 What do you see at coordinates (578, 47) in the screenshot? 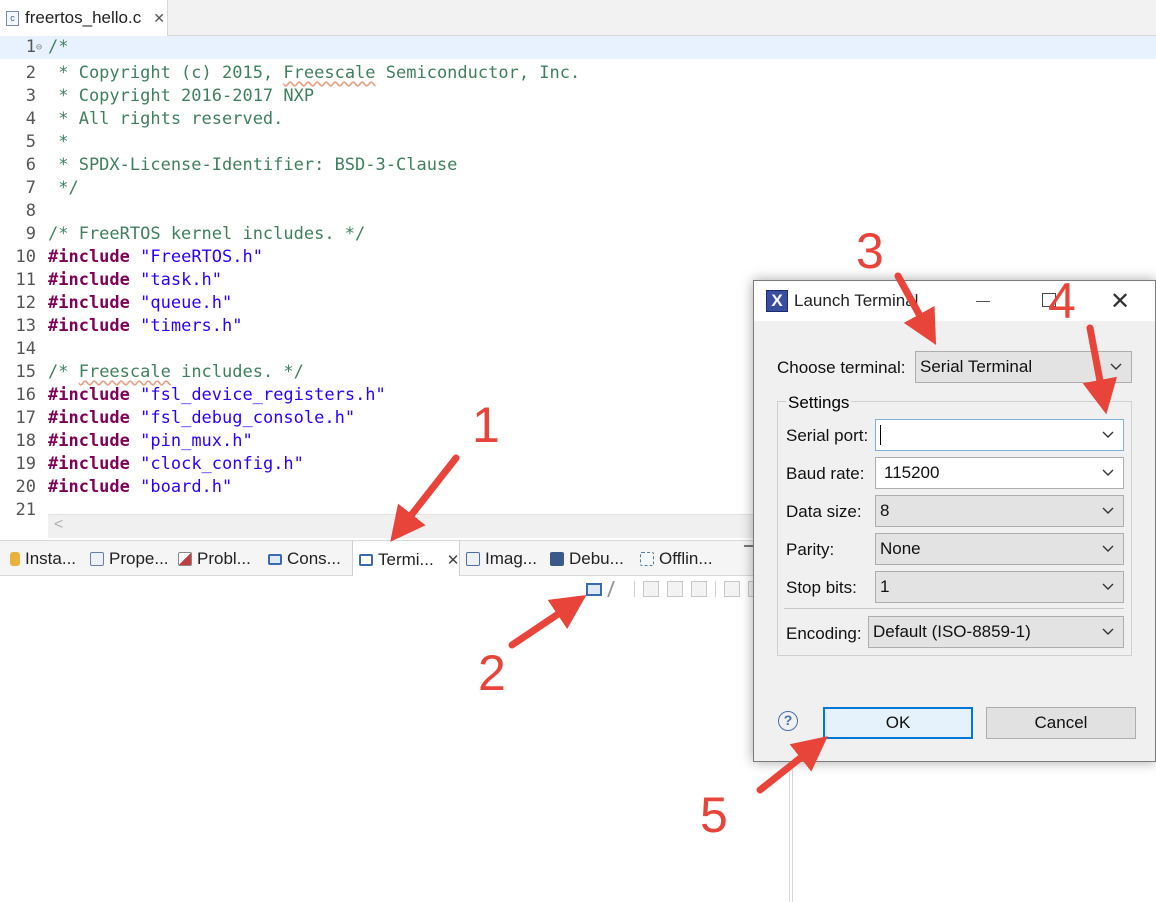
I see `code-line: 1 ⊖ /*` at bounding box center [578, 47].